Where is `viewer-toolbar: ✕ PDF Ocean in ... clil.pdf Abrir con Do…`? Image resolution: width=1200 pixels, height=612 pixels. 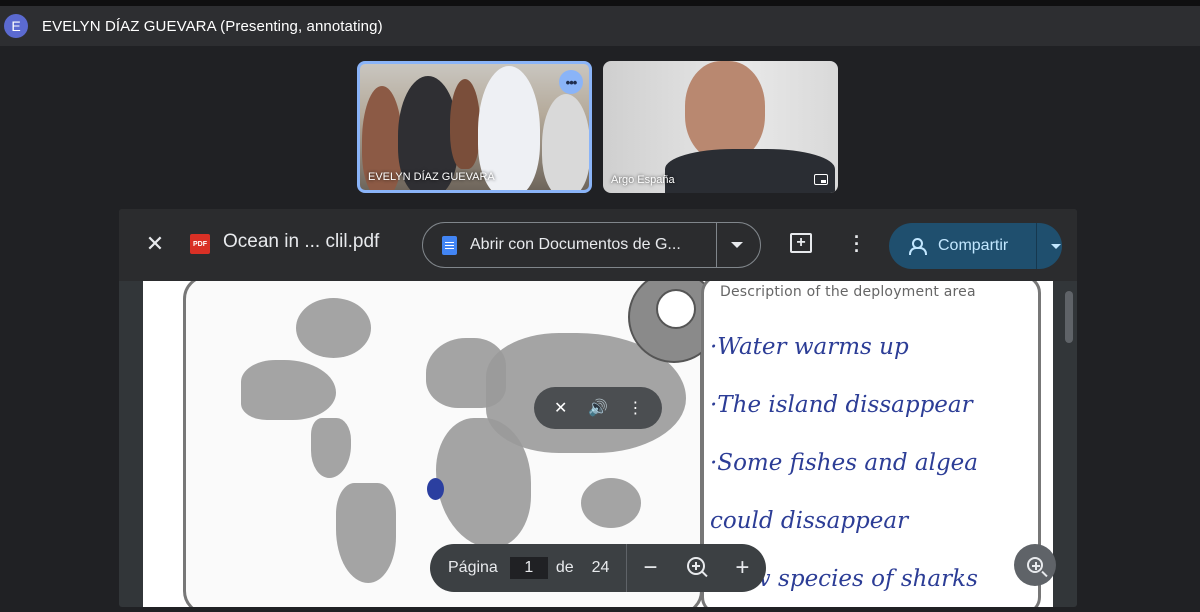 viewer-toolbar: ✕ PDF Ocean in ... clil.pdf Abrir con Do… is located at coordinates (598, 245).